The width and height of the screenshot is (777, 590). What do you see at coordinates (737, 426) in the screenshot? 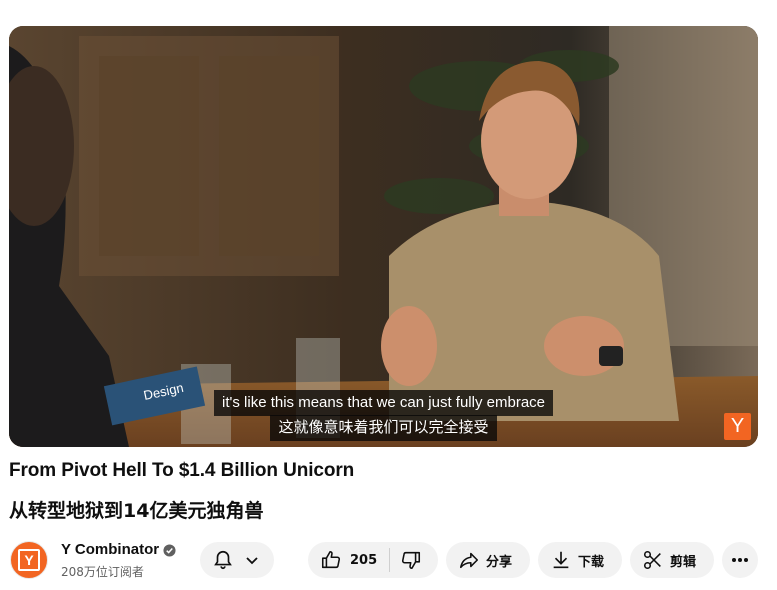
I see `channel-watermark: Y` at bounding box center [737, 426].